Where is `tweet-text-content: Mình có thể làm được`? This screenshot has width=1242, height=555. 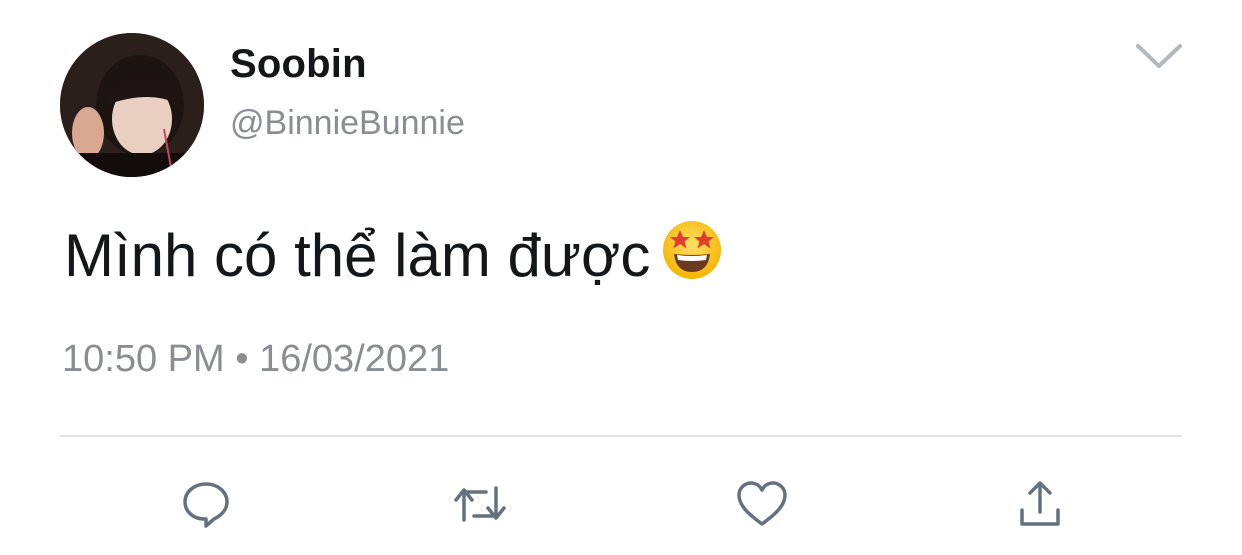
tweet-text-content: Mình có thể làm được is located at coordinates (357, 255).